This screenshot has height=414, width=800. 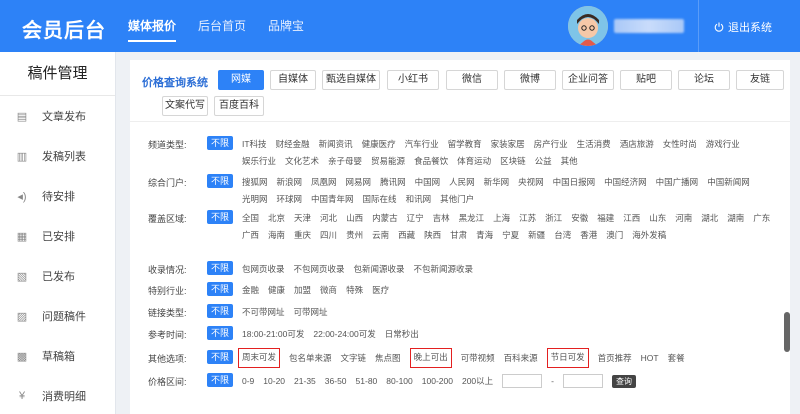 What do you see at coordinates (465, 144) in the screenshot?
I see `filter-option: 留学教育` at bounding box center [465, 144].